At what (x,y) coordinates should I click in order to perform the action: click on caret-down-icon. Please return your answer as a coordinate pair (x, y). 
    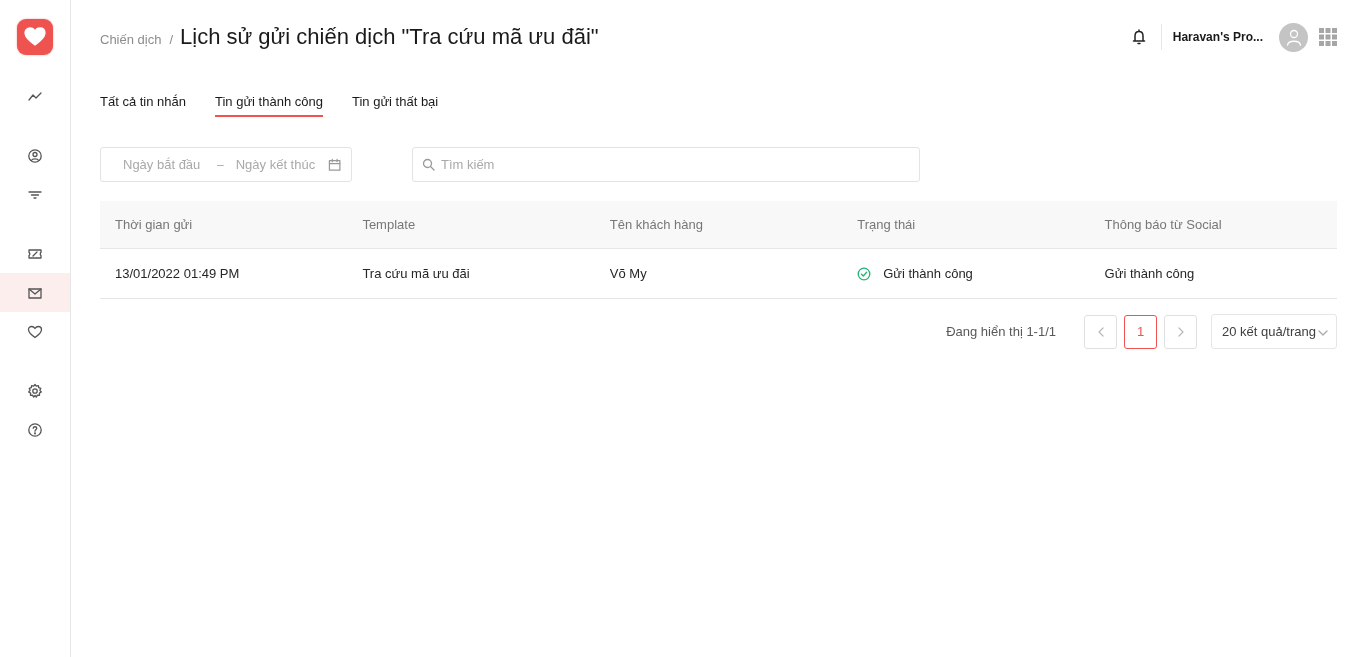
    Looking at the image, I should click on (1323, 333).